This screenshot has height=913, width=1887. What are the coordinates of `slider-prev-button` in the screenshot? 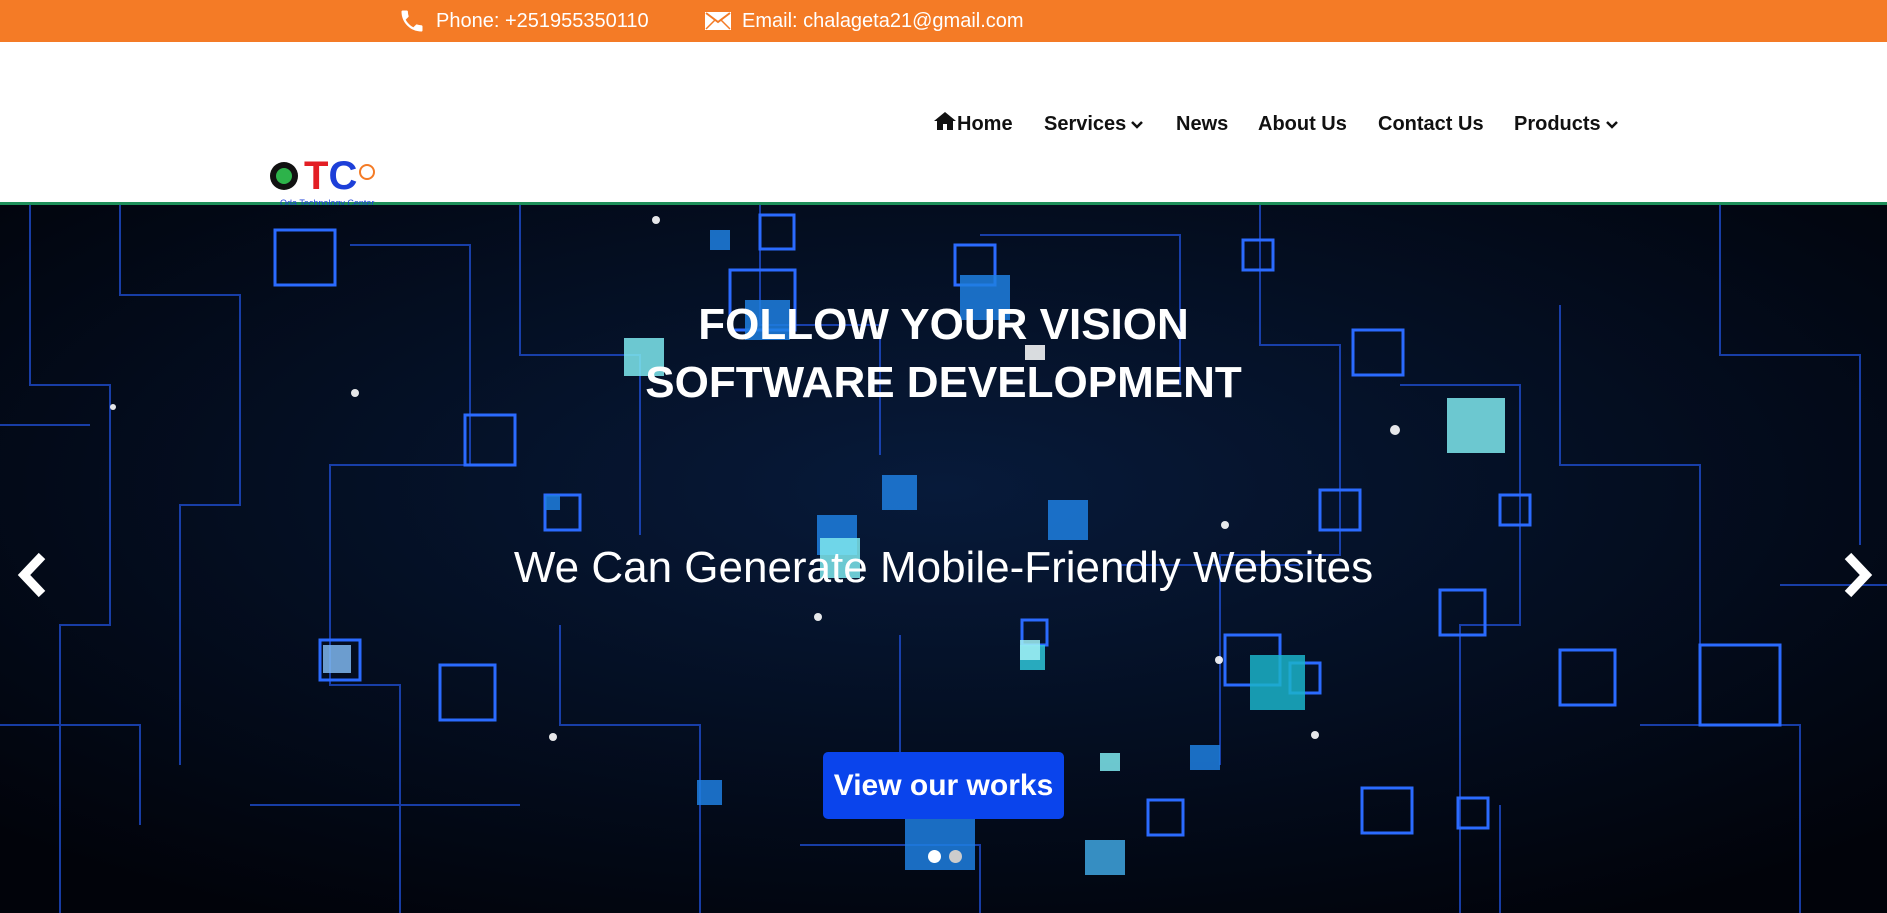 It's located at (32, 575).